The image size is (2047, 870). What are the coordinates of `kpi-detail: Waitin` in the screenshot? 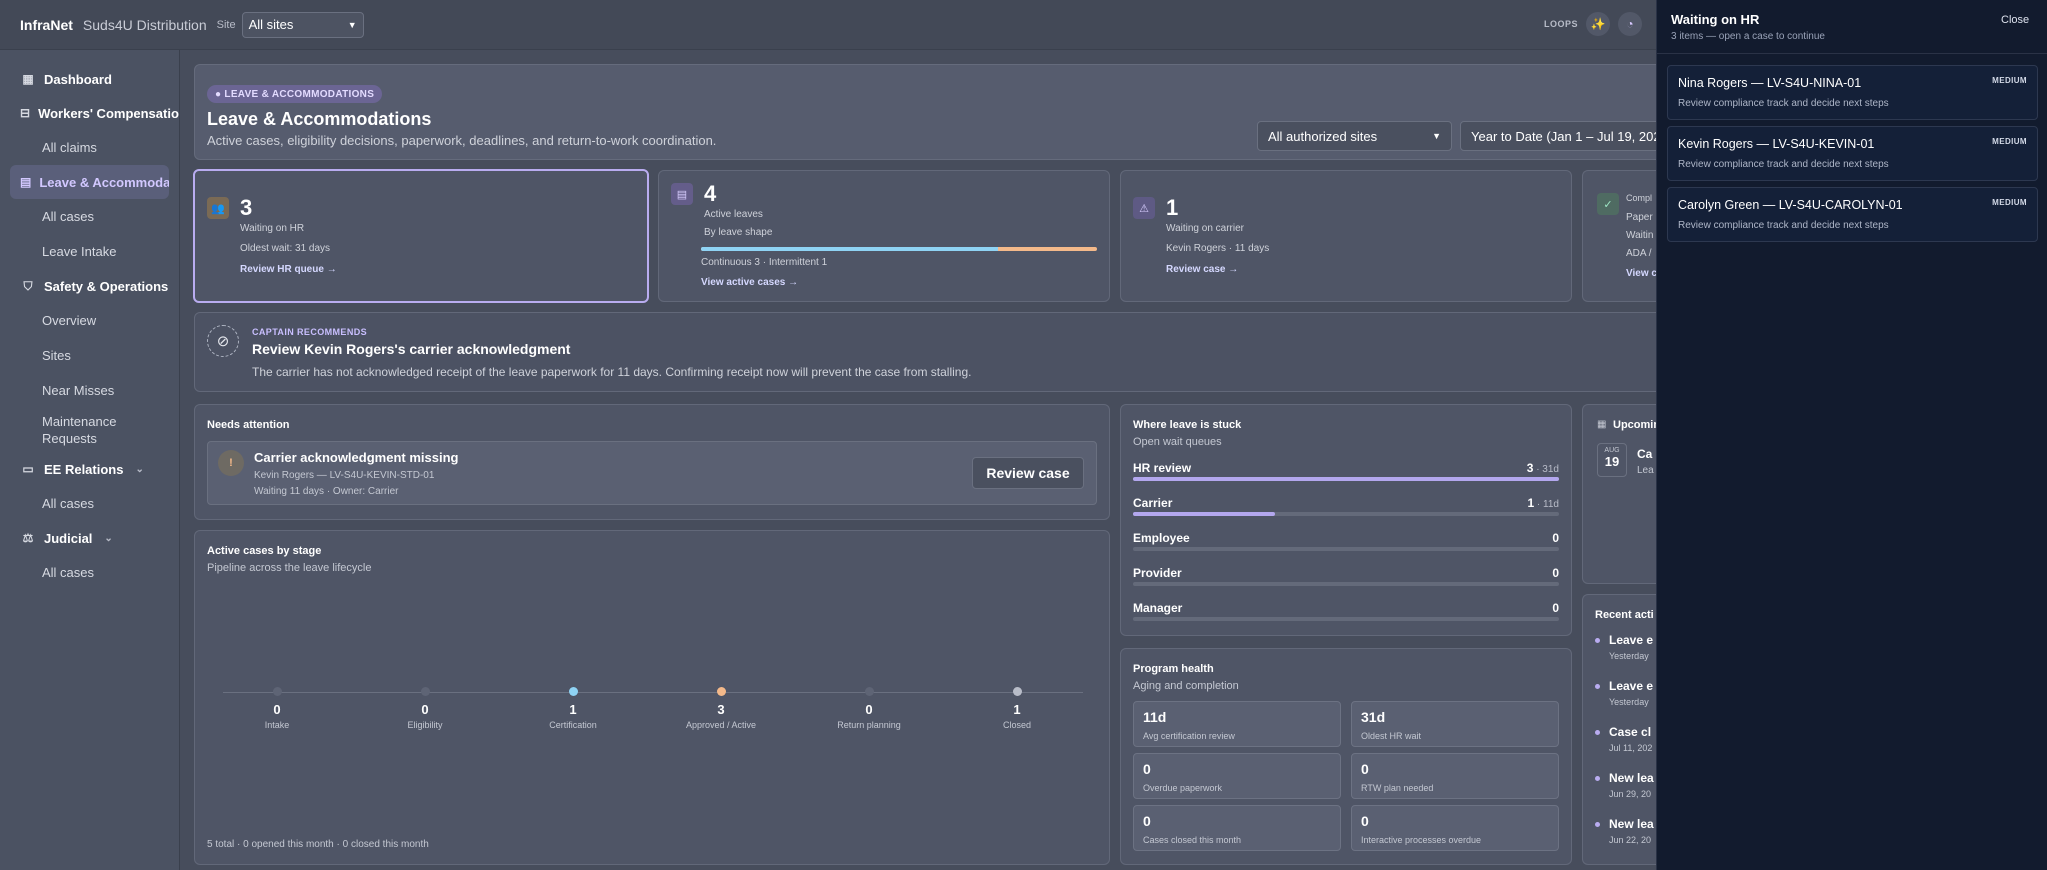 It's located at (1640, 235).